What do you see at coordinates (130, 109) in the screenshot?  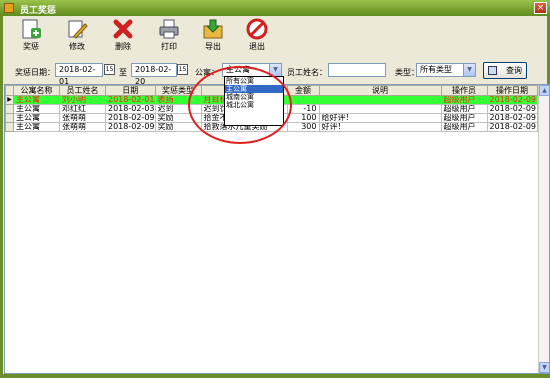 I see `cell-date: 2018-02-03` at bounding box center [130, 109].